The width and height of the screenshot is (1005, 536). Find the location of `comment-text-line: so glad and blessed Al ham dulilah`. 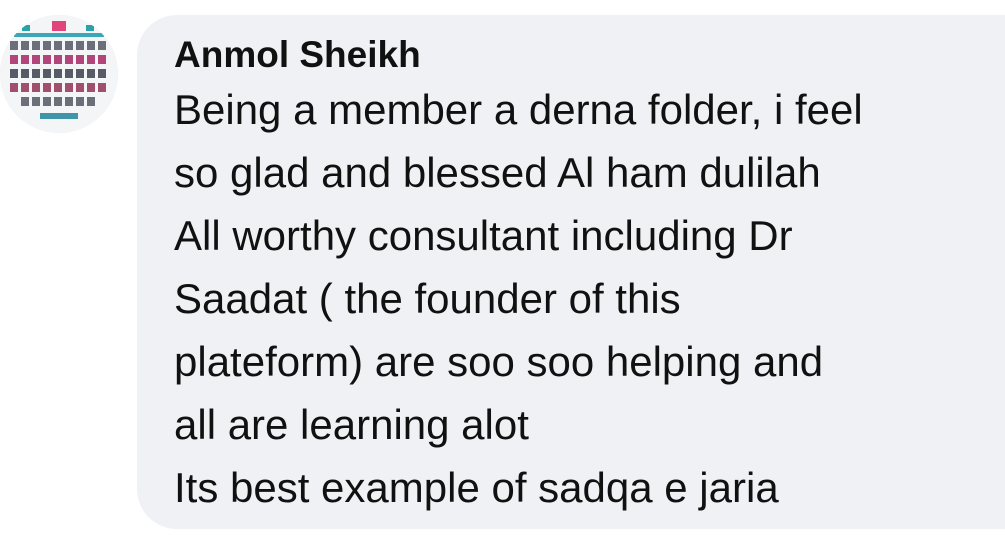

comment-text-line: so glad and blessed Al ham dulilah is located at coordinates (497, 172).